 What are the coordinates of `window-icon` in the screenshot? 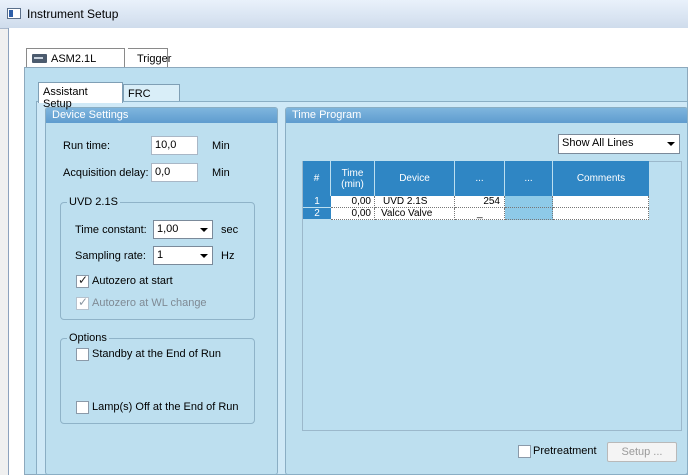 It's located at (14, 13).